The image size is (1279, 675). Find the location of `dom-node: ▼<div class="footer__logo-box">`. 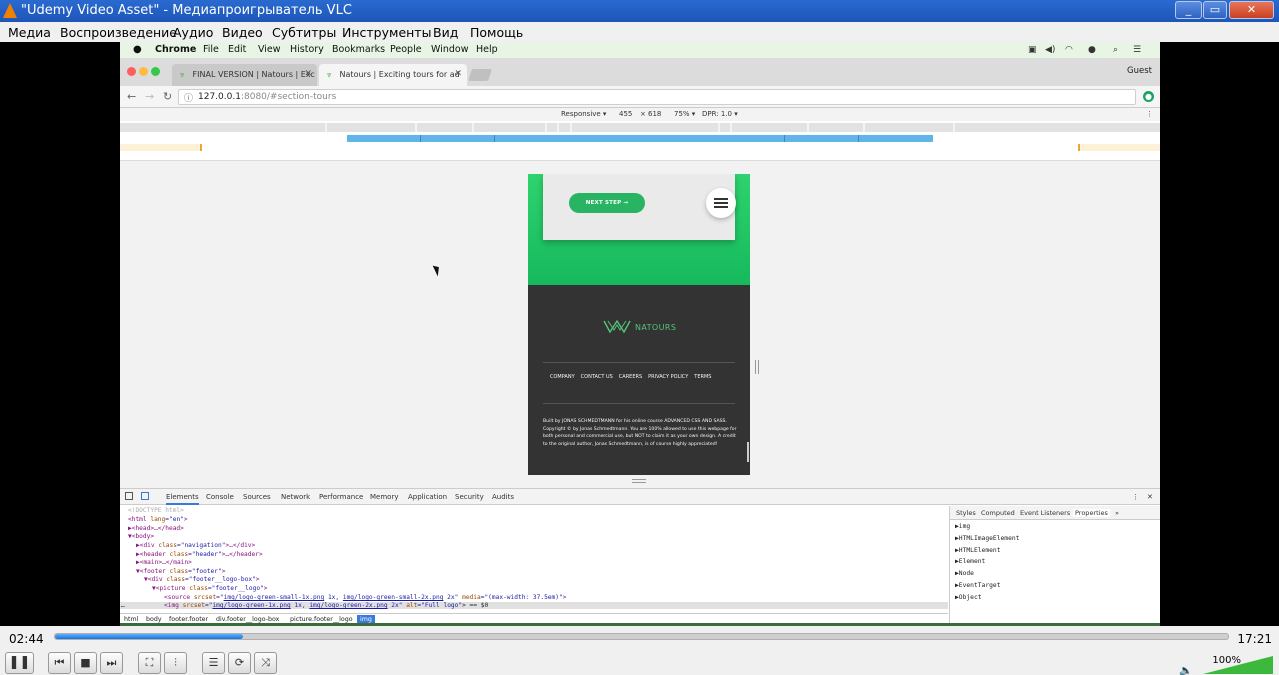

dom-node: ▼<div class="footer__logo-box"> is located at coordinates (202, 579).